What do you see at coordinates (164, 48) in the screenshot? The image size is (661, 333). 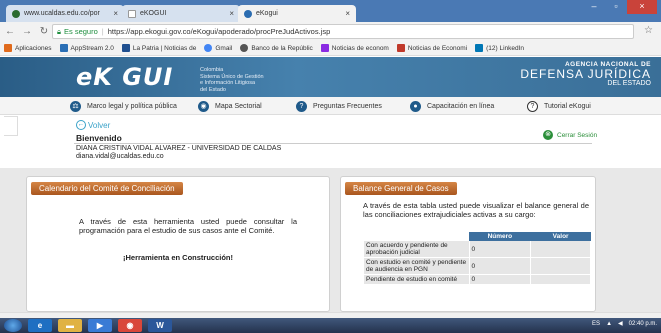 I see `bookmark-label: La Patria | Noticias de` at bounding box center [164, 48].